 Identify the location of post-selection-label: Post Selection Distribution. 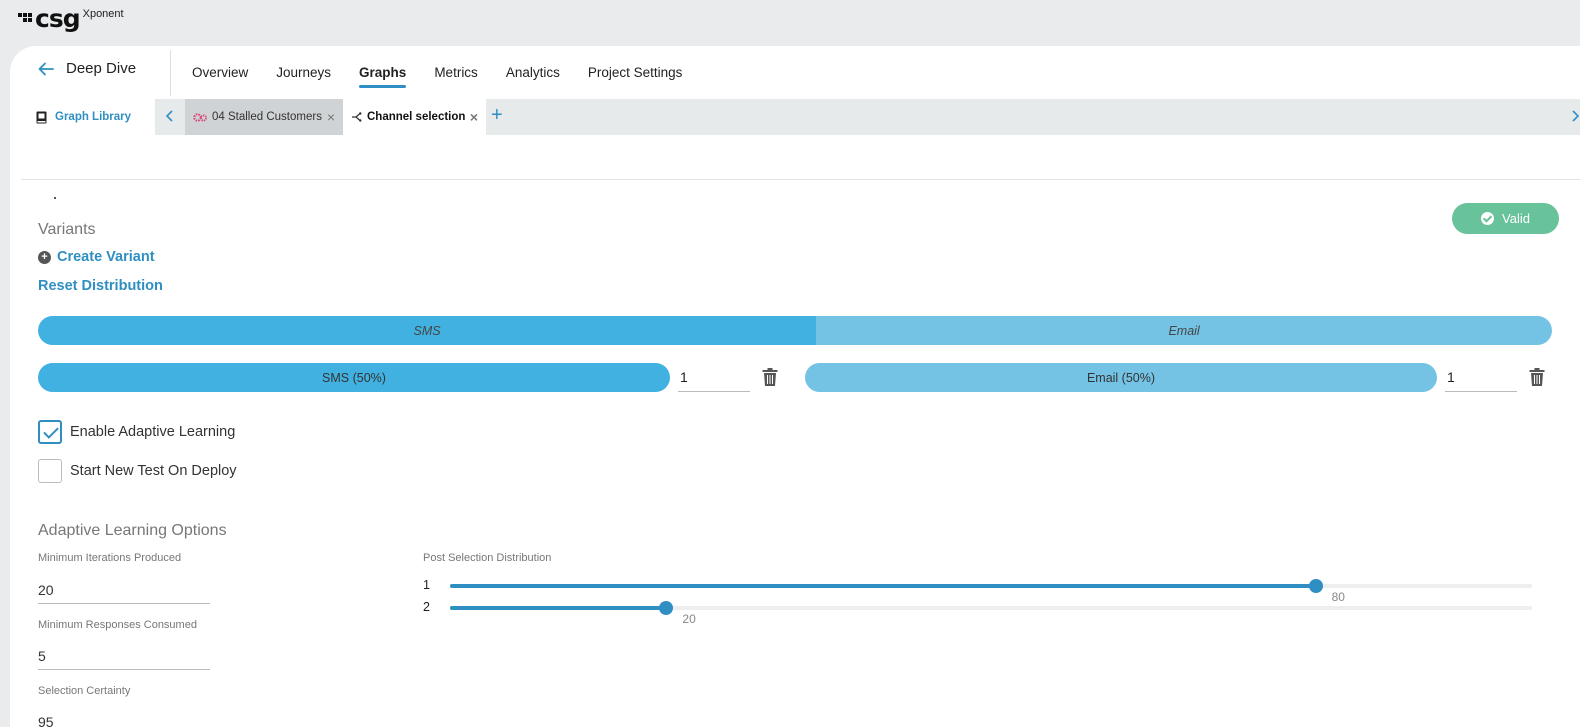
(487, 558).